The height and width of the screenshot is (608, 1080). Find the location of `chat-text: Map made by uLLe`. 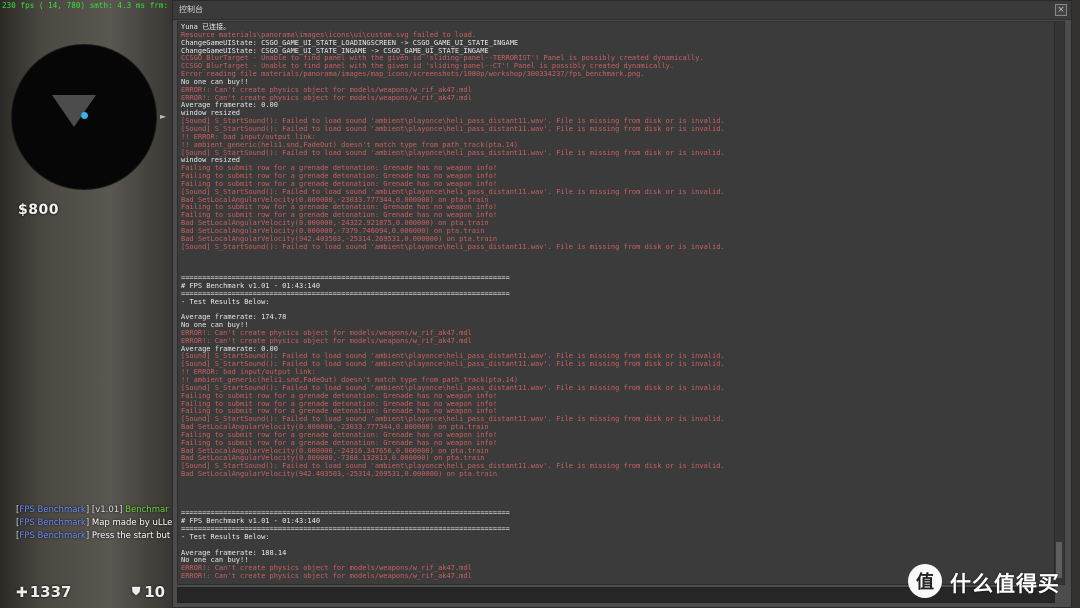

chat-text: Map made by uLLe is located at coordinates (132, 523).